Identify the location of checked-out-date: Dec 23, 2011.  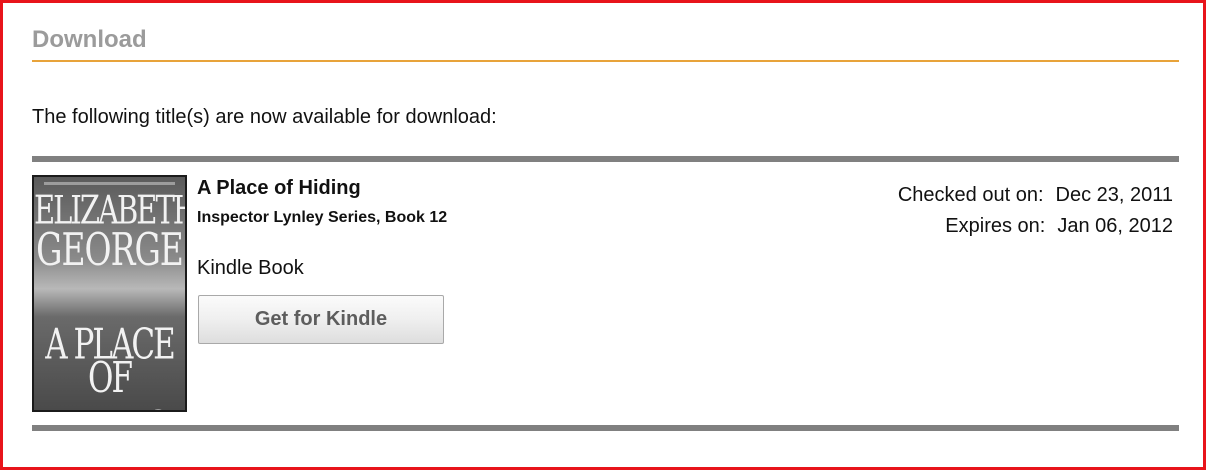
(1114, 195).